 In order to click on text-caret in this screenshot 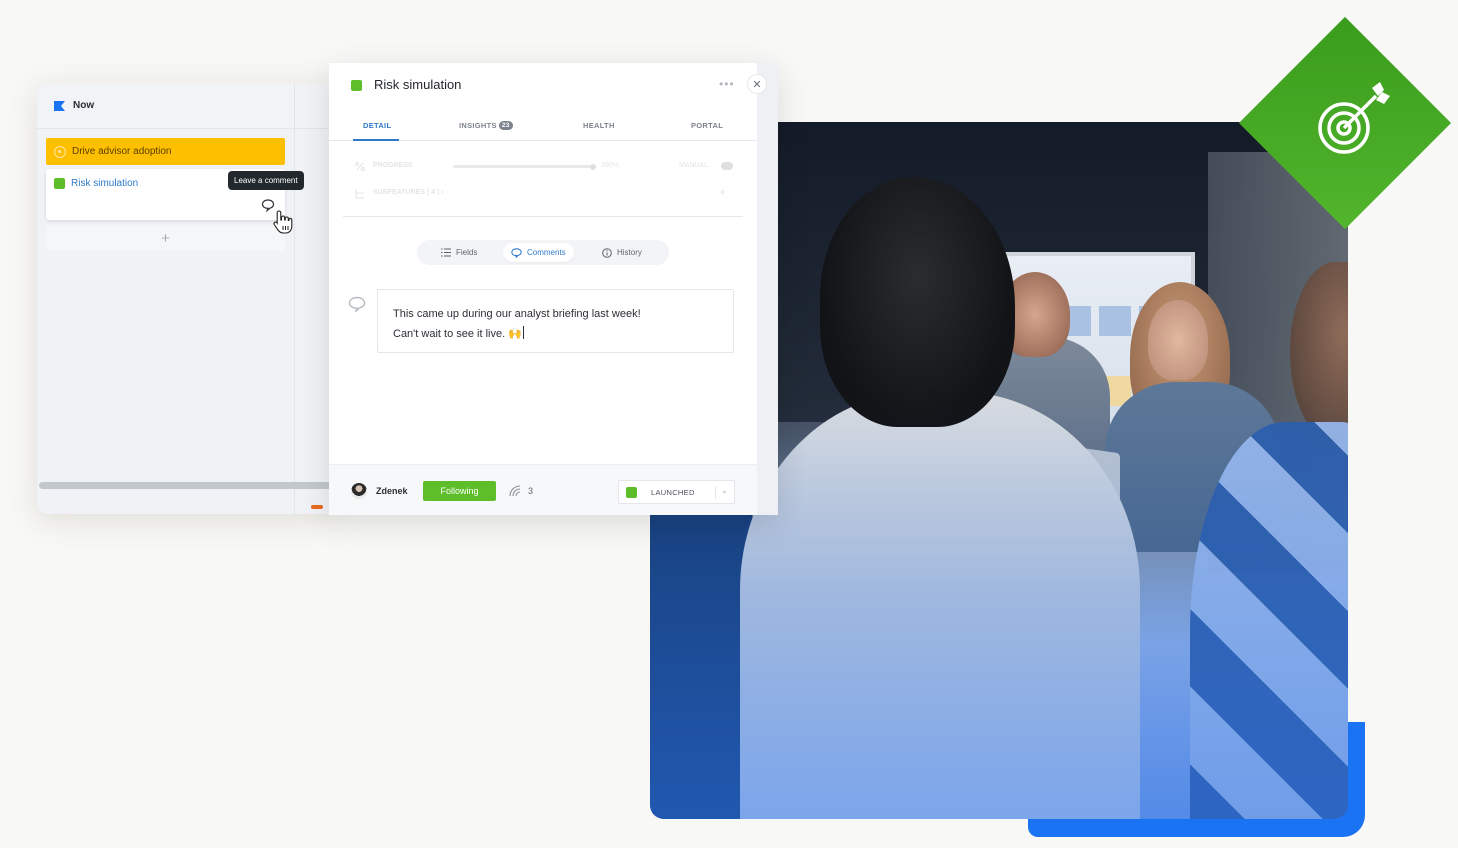, I will do `click(523, 332)`.